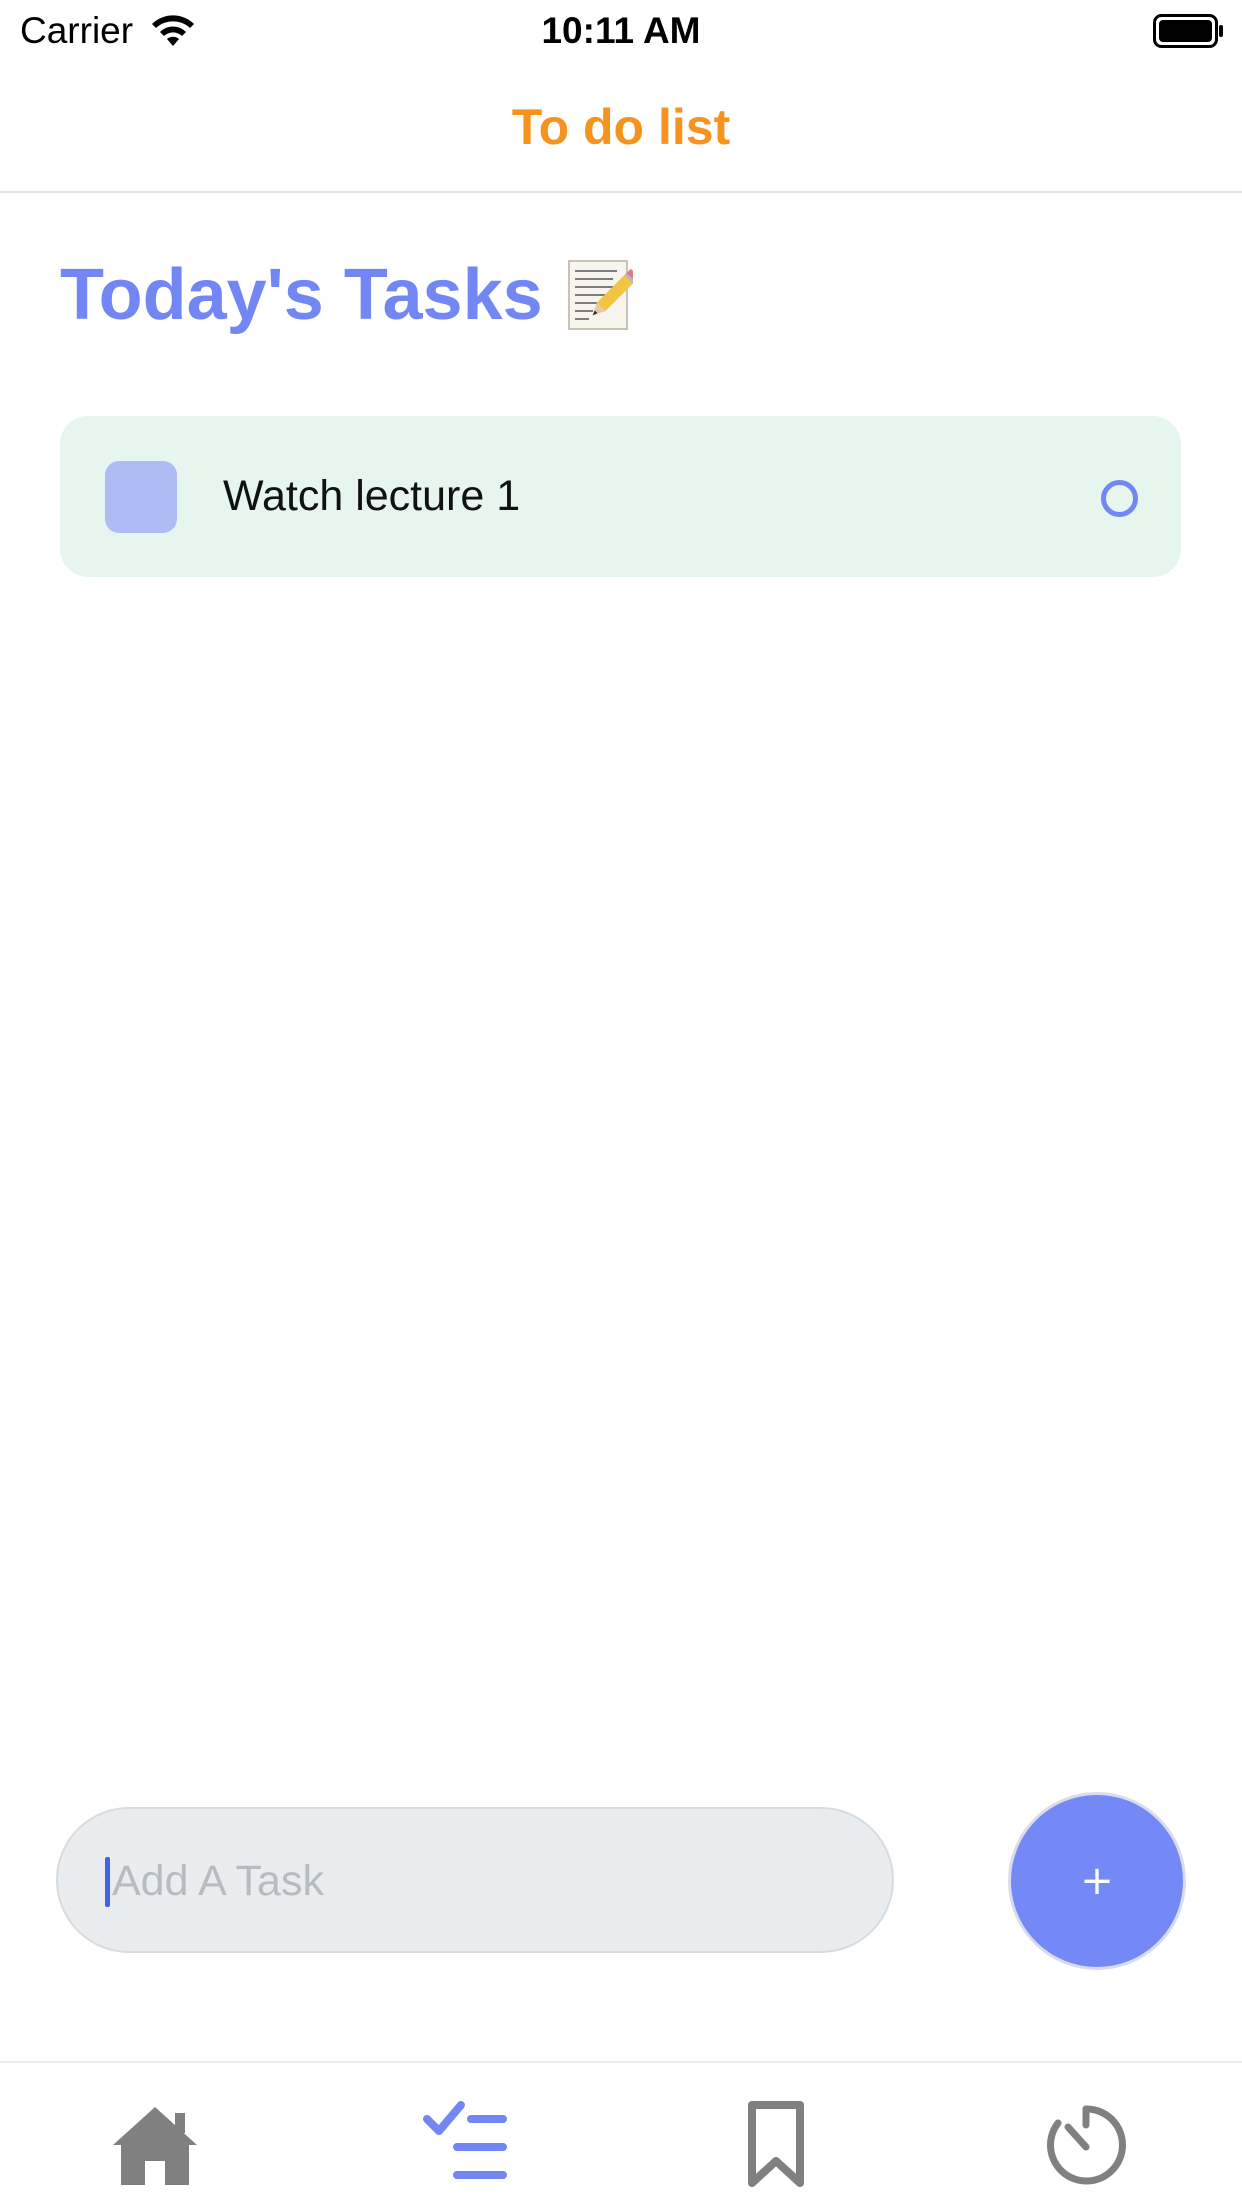 This screenshot has width=1242, height=2208. Describe the element at coordinates (372, 496) in the screenshot. I see `task-label: Watch lecture 1` at that location.